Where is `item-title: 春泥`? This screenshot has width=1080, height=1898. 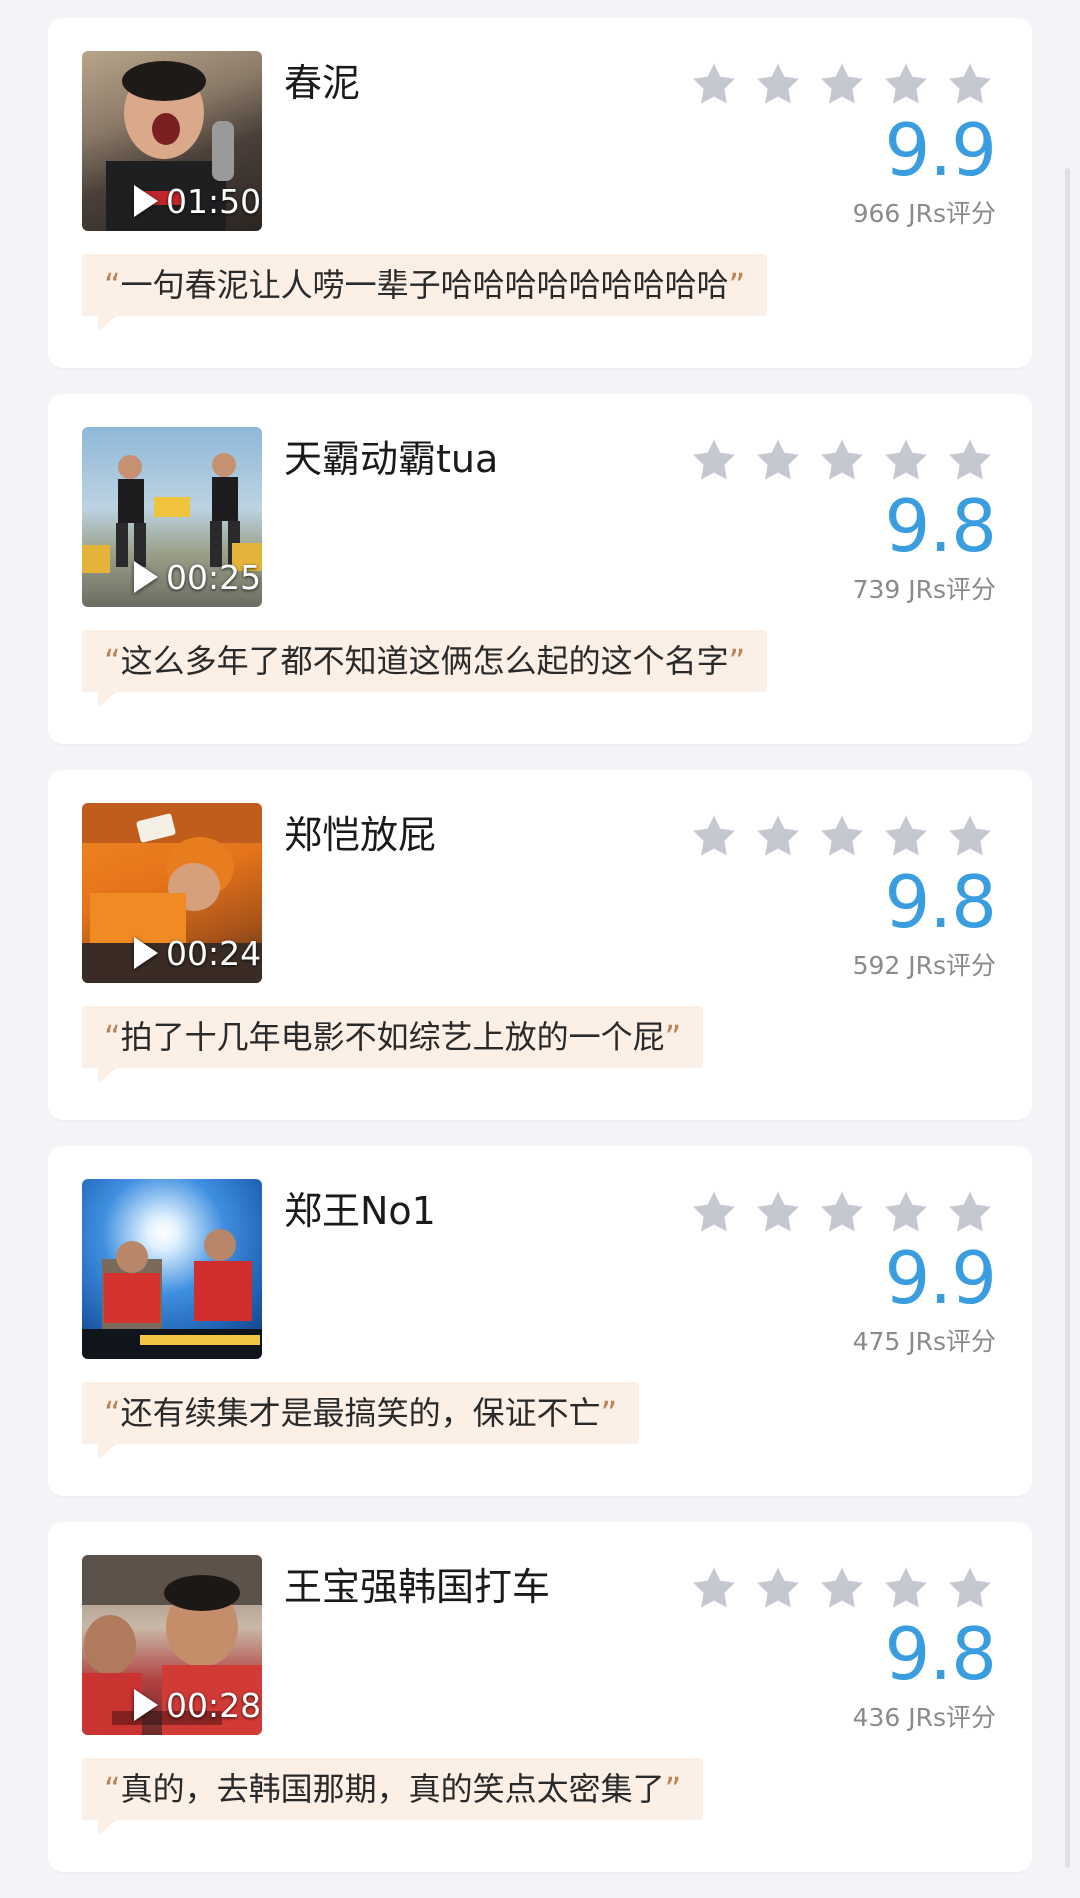 item-title: 春泥 is located at coordinates (322, 79).